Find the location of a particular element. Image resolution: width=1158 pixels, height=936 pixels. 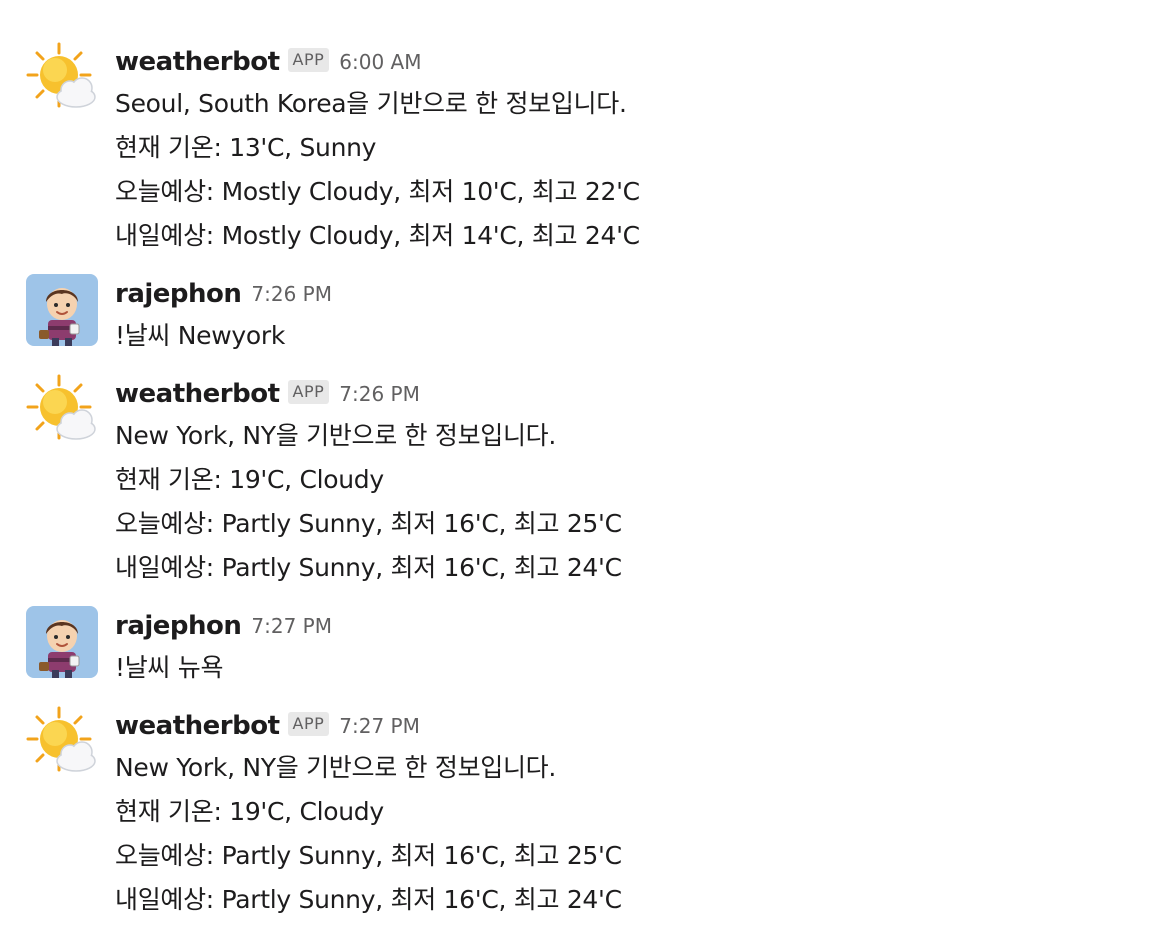

message-header: weatherbot APP 7:27 PM is located at coordinates (626, 726).